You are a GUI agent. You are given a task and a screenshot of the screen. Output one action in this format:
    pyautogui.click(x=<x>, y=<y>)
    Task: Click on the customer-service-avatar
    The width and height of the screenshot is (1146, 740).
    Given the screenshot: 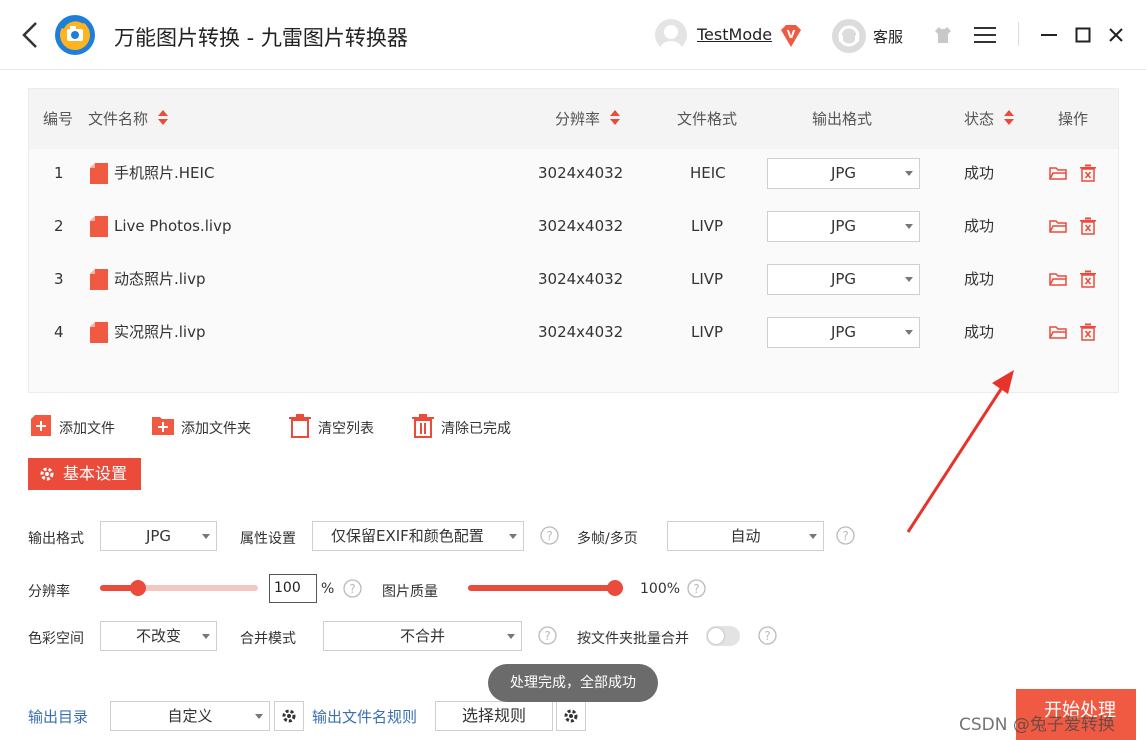 What is the action you would take?
    pyautogui.click(x=849, y=36)
    